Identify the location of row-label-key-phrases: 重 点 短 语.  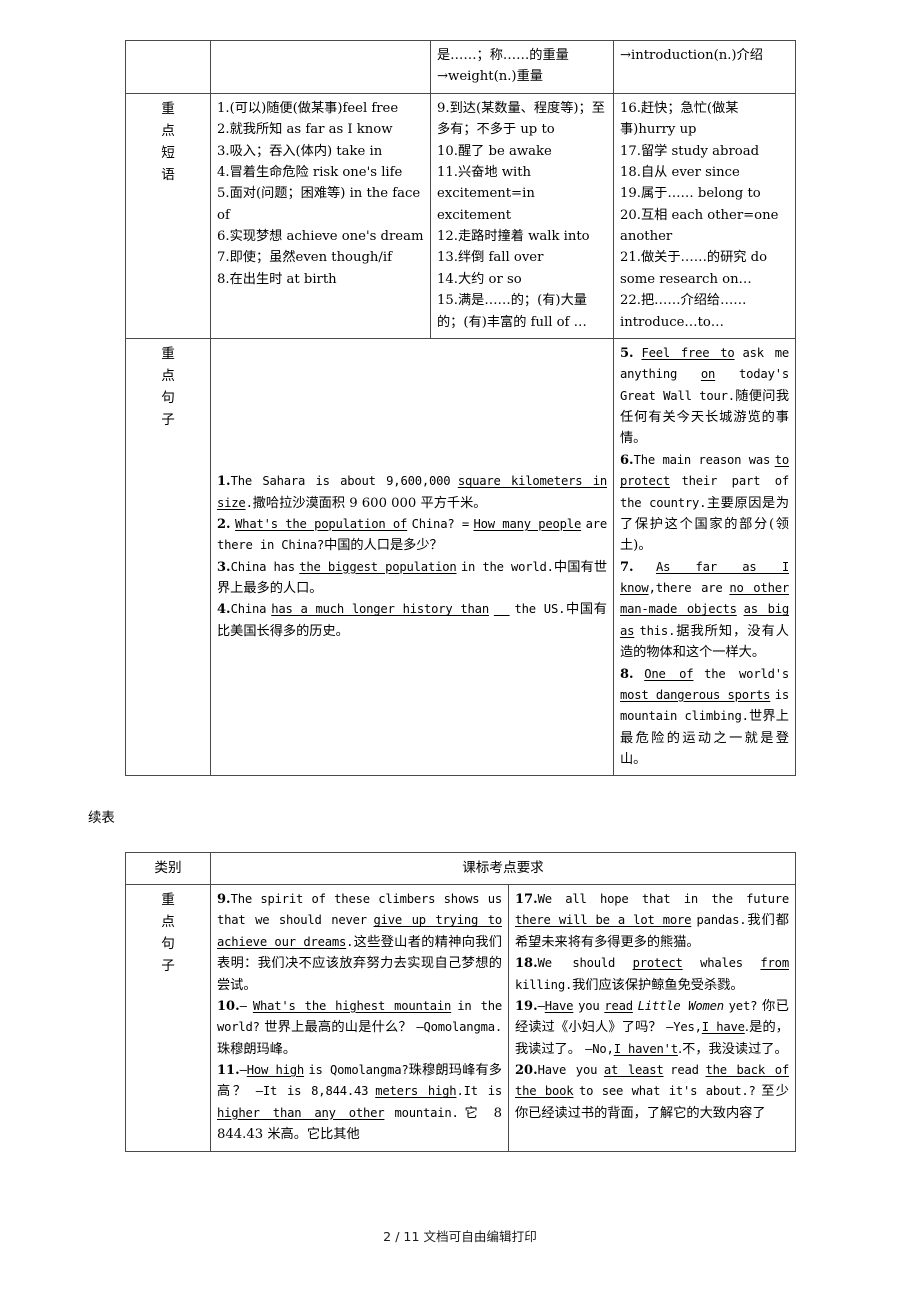
(168, 215).